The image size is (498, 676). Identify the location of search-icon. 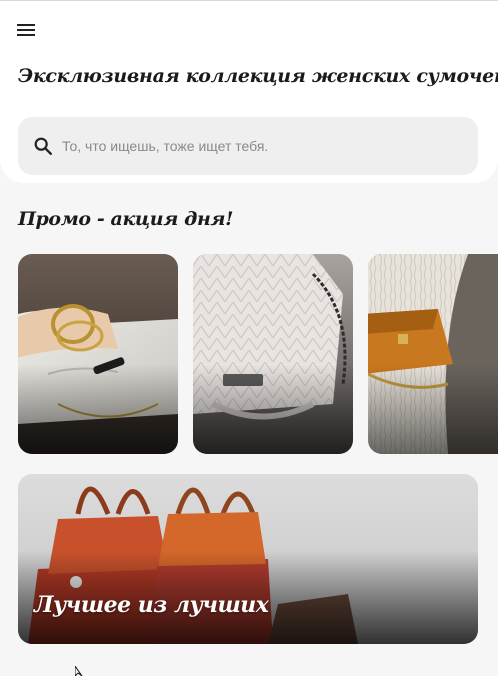
(43, 146).